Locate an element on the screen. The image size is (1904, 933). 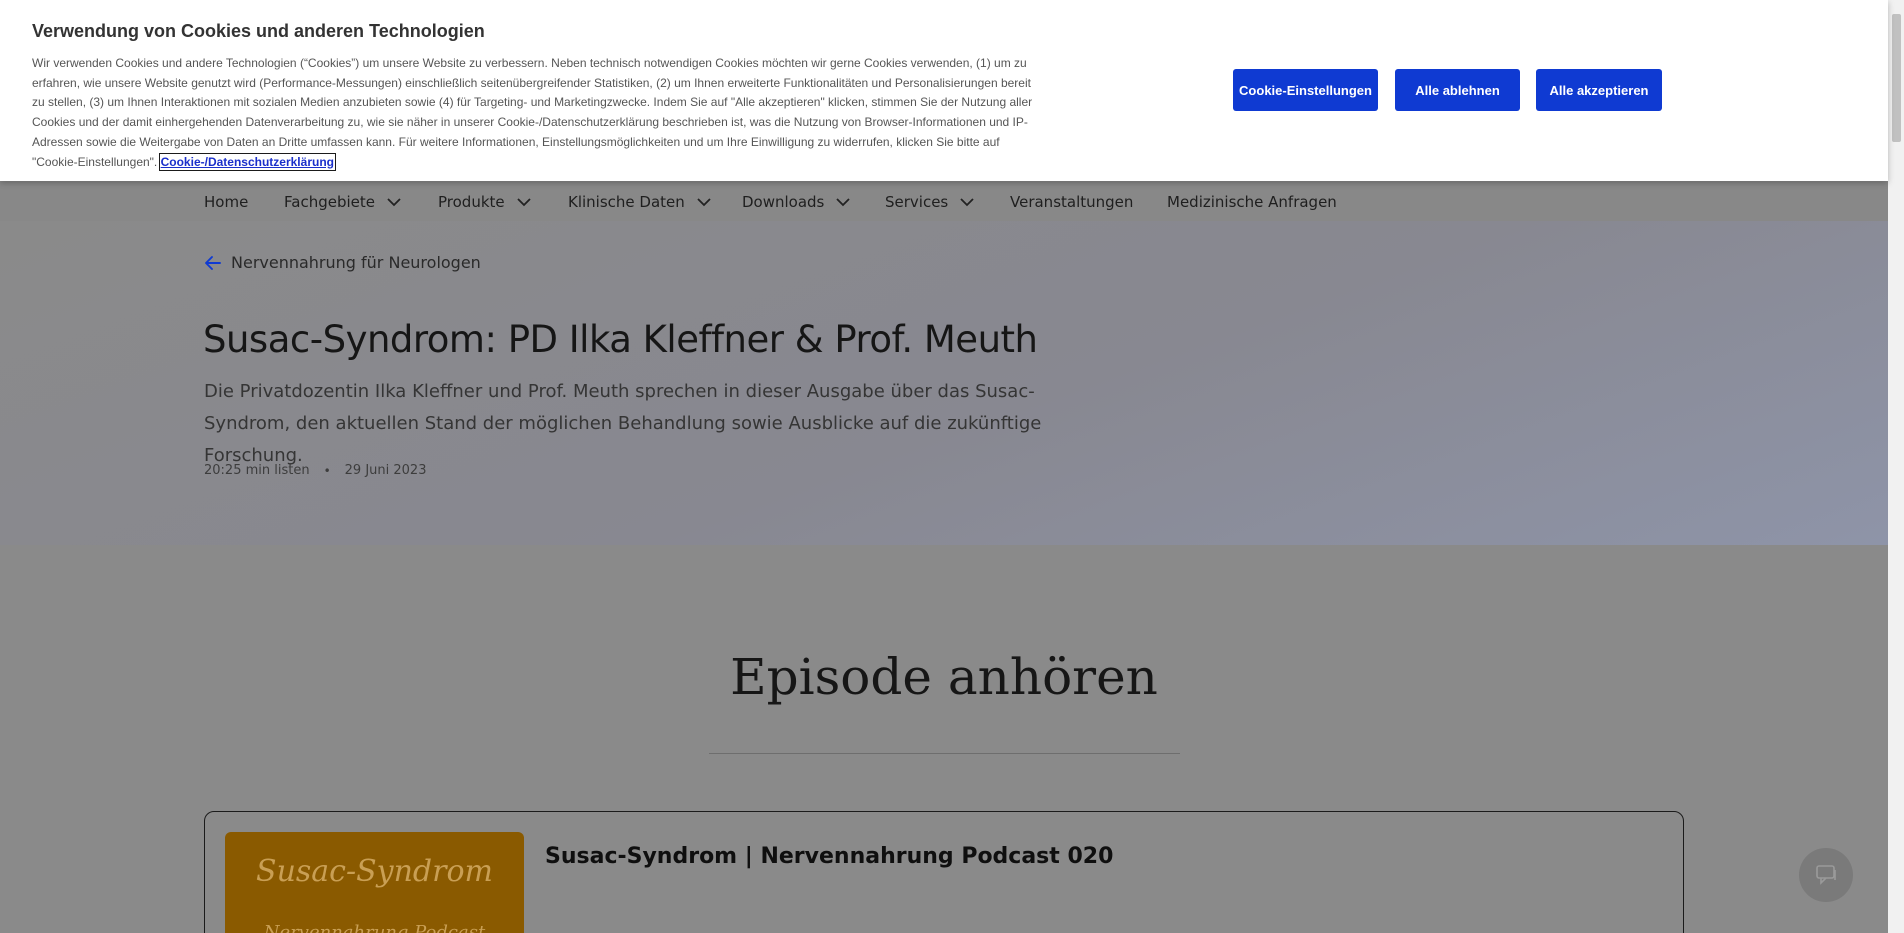
nav-item-label: Produkte is located at coordinates (471, 201).